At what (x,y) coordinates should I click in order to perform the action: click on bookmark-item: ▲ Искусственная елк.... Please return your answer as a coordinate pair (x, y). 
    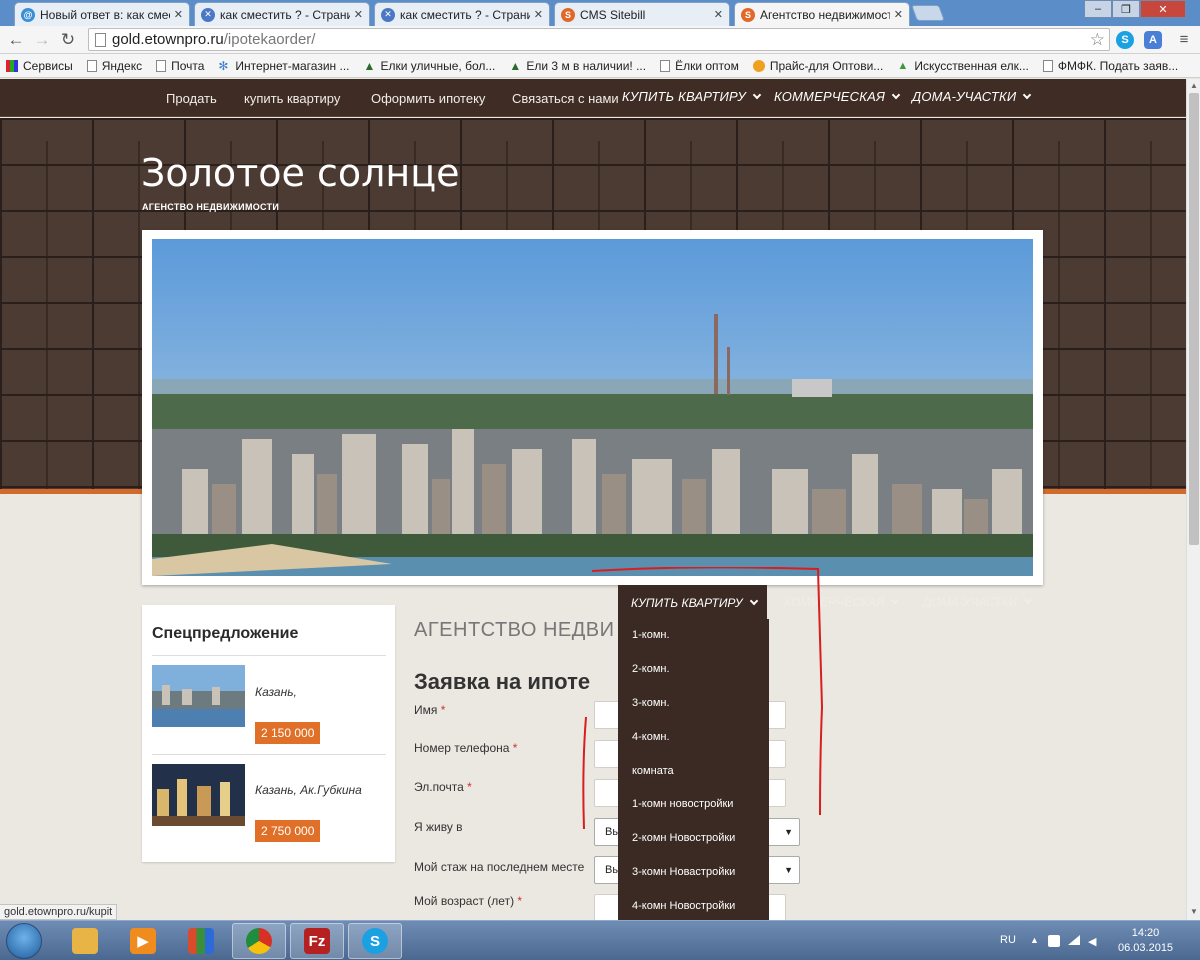
    Looking at the image, I should click on (963, 66).